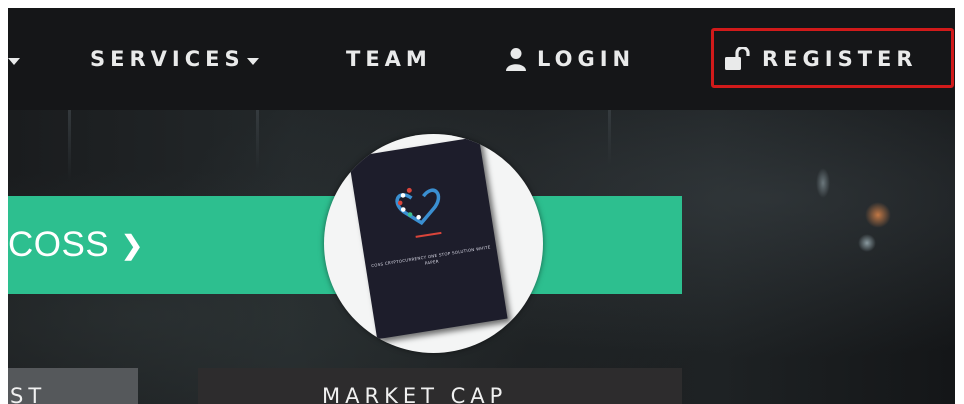 This screenshot has width=964, height=404. I want to click on banner-label: COSS, so click(59, 244).